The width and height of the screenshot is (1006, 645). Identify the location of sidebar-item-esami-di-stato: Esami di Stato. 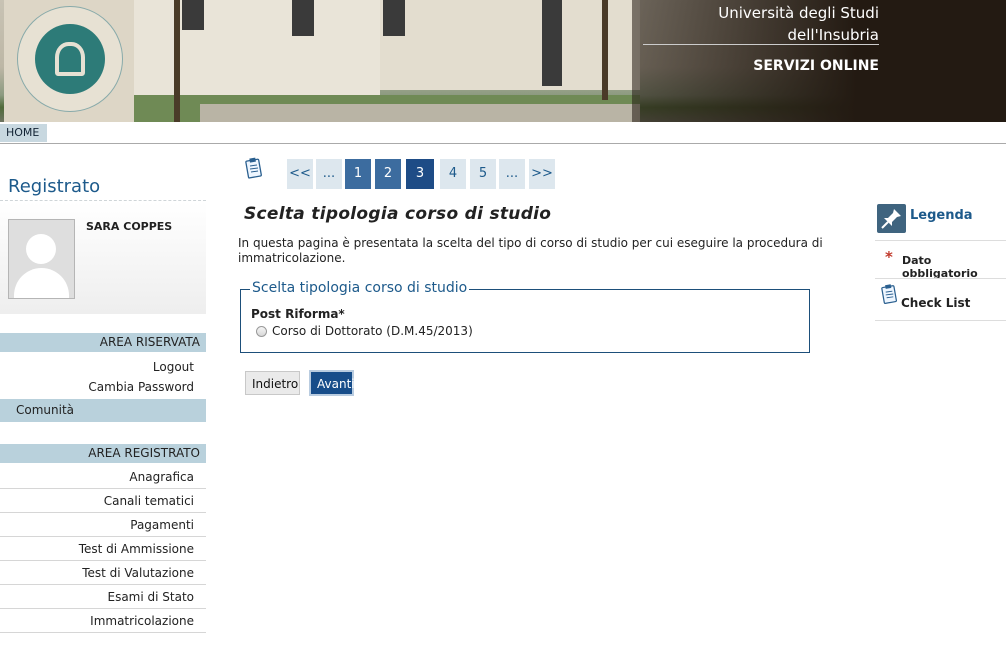
(103, 597).